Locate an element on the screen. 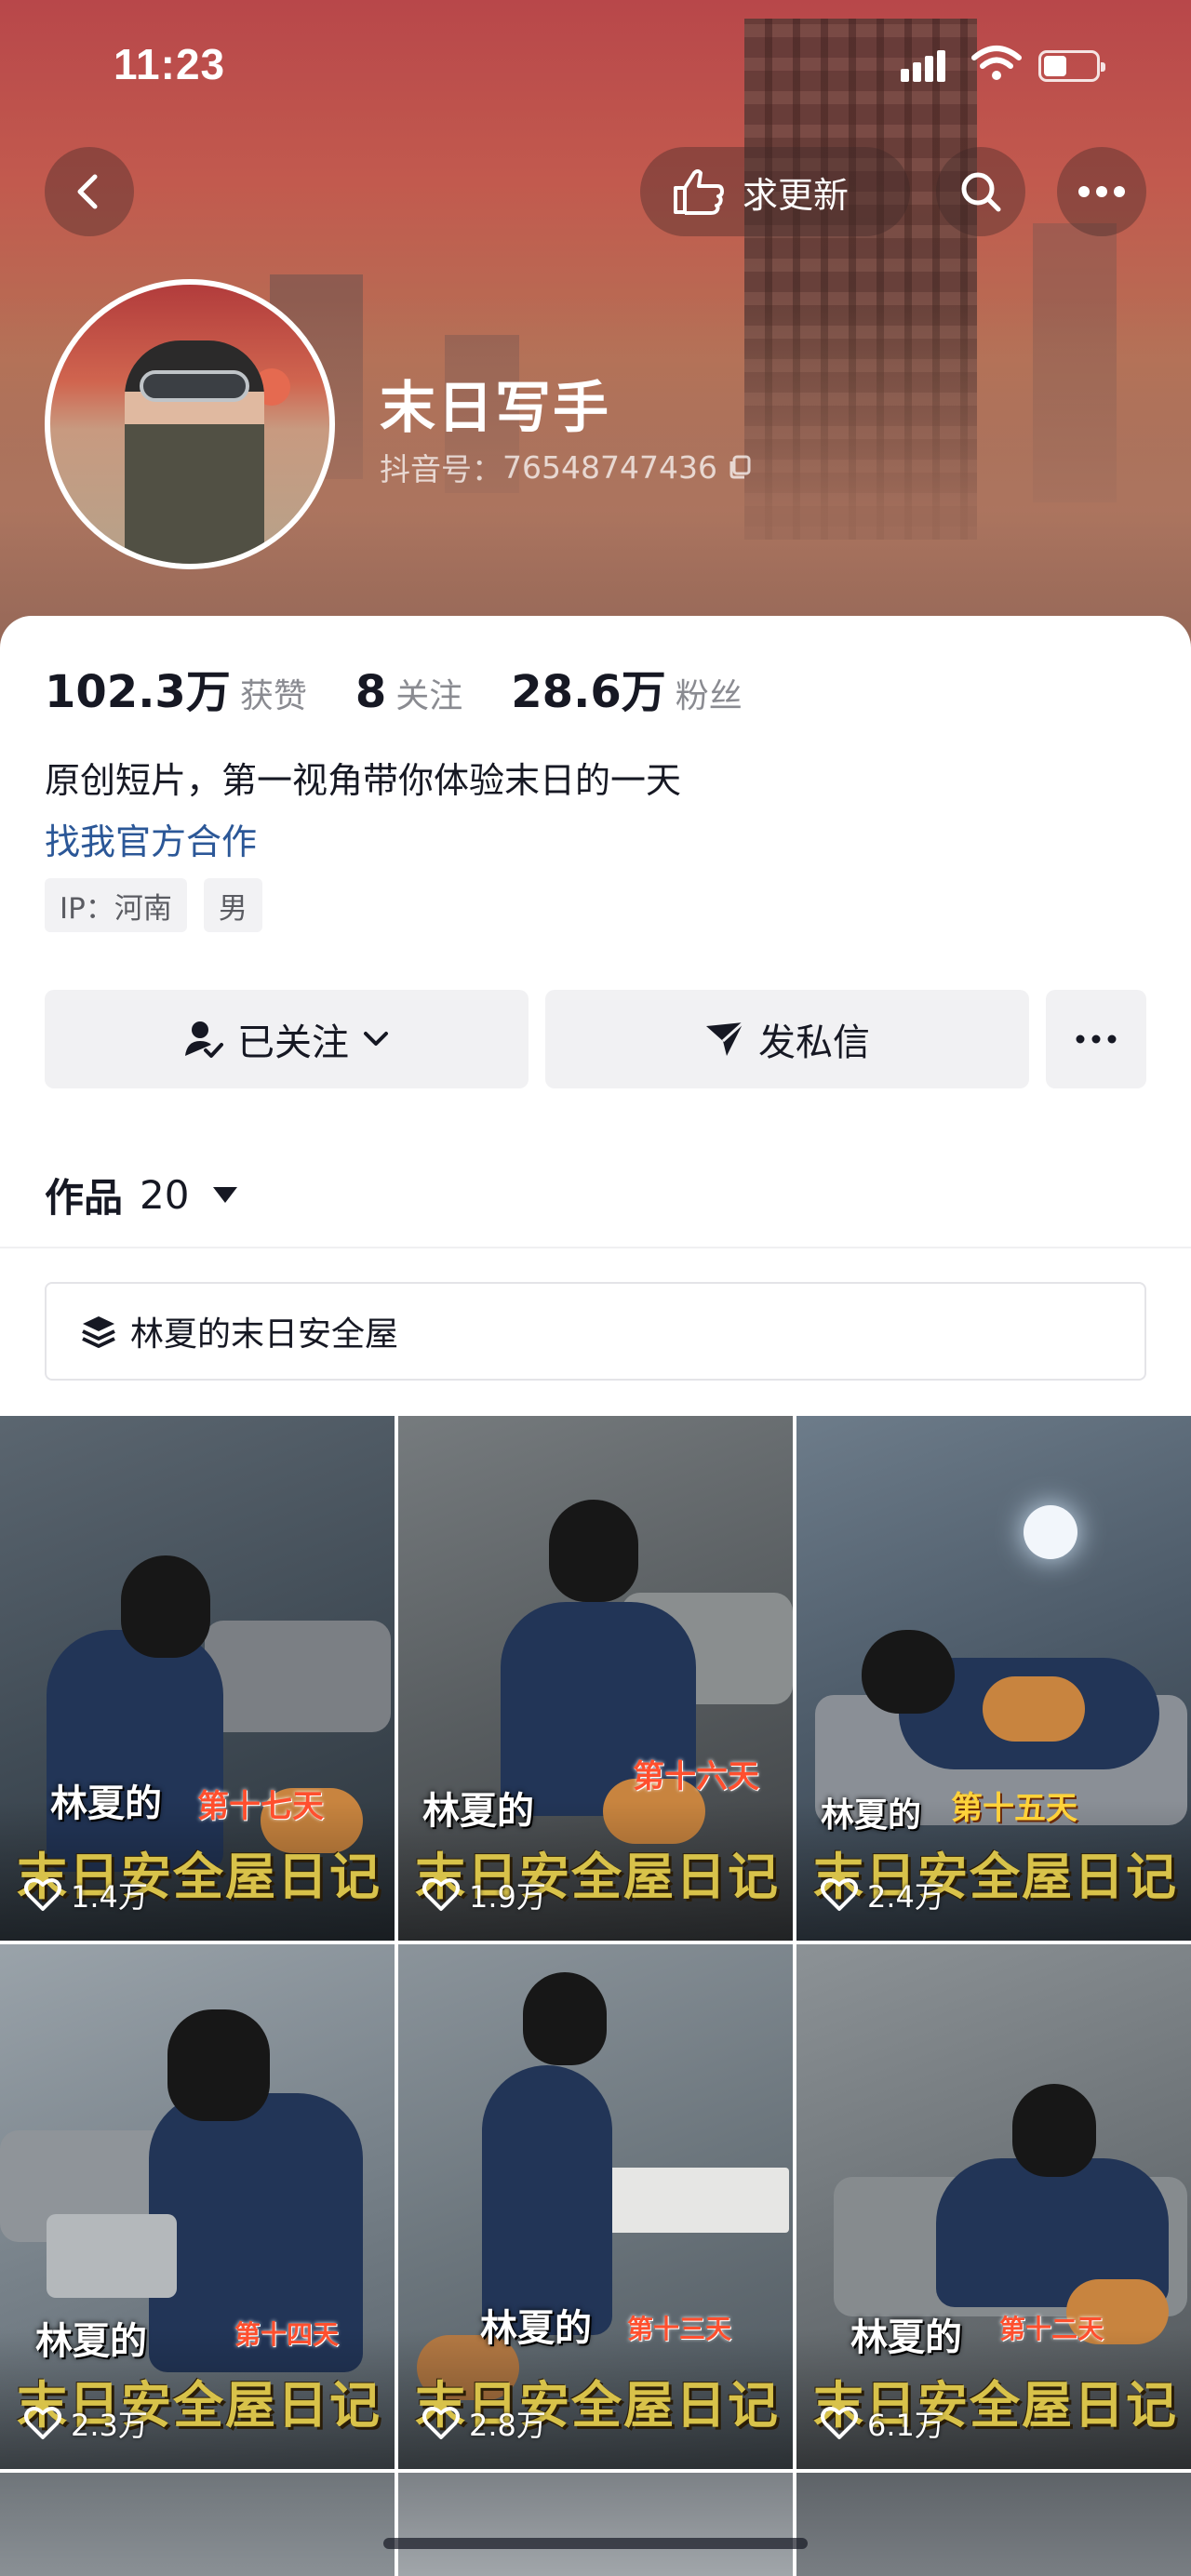 The height and width of the screenshot is (2576, 1191). battery-icon is located at coordinates (1071, 66).